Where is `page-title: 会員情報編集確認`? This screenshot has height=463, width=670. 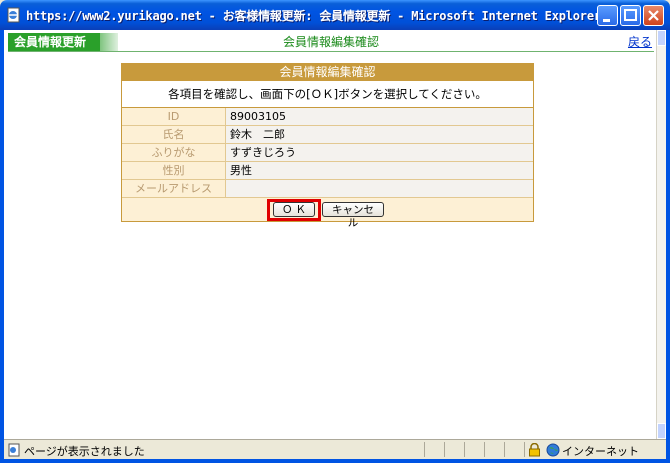
page-title: 会員情報編集確認 is located at coordinates (330, 42).